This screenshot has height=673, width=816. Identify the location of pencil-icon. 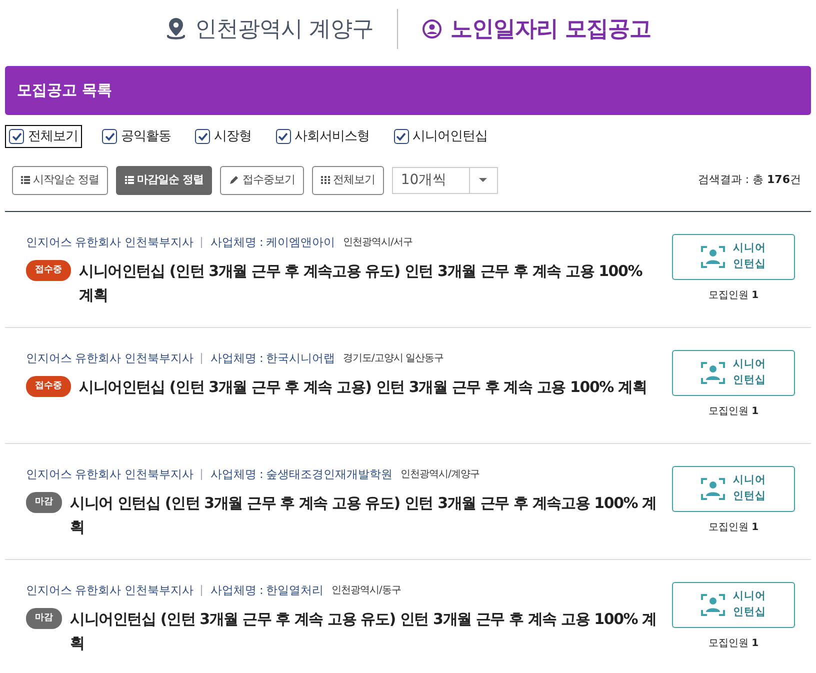
(234, 180).